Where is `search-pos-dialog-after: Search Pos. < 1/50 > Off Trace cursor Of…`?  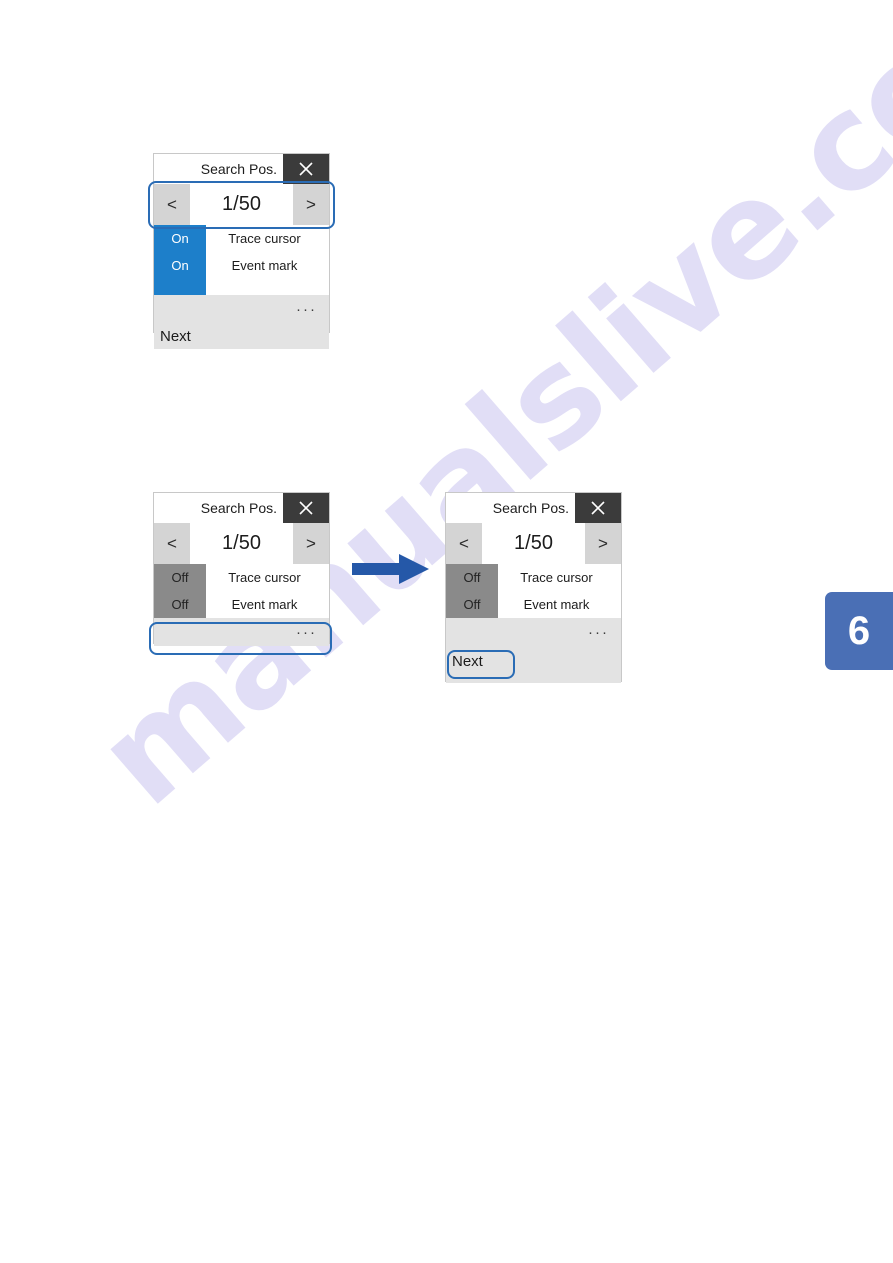
search-pos-dialog-after: Search Pos. < 1/50 > Off Trace cursor Of… is located at coordinates (533, 587).